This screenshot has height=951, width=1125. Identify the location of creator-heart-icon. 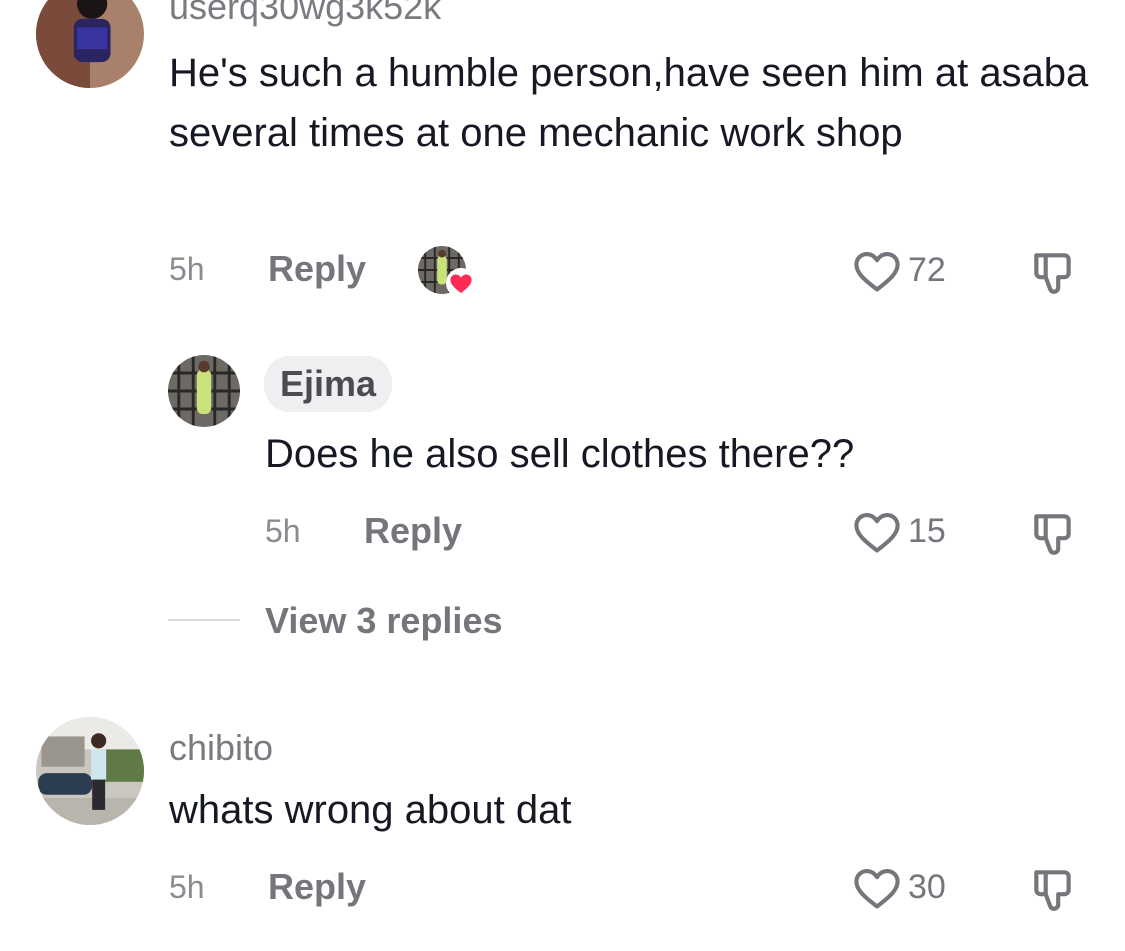
(461, 283).